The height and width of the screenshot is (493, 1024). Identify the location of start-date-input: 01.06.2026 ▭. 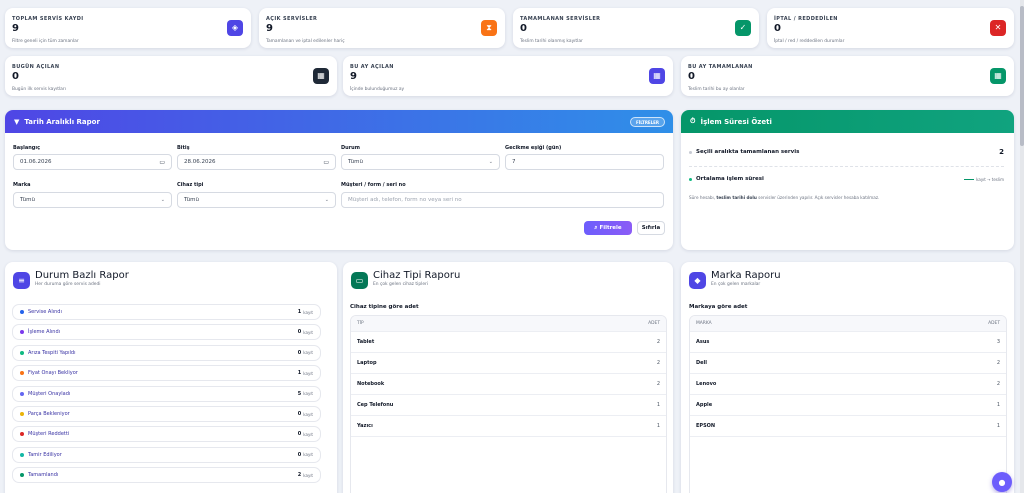
(92, 162).